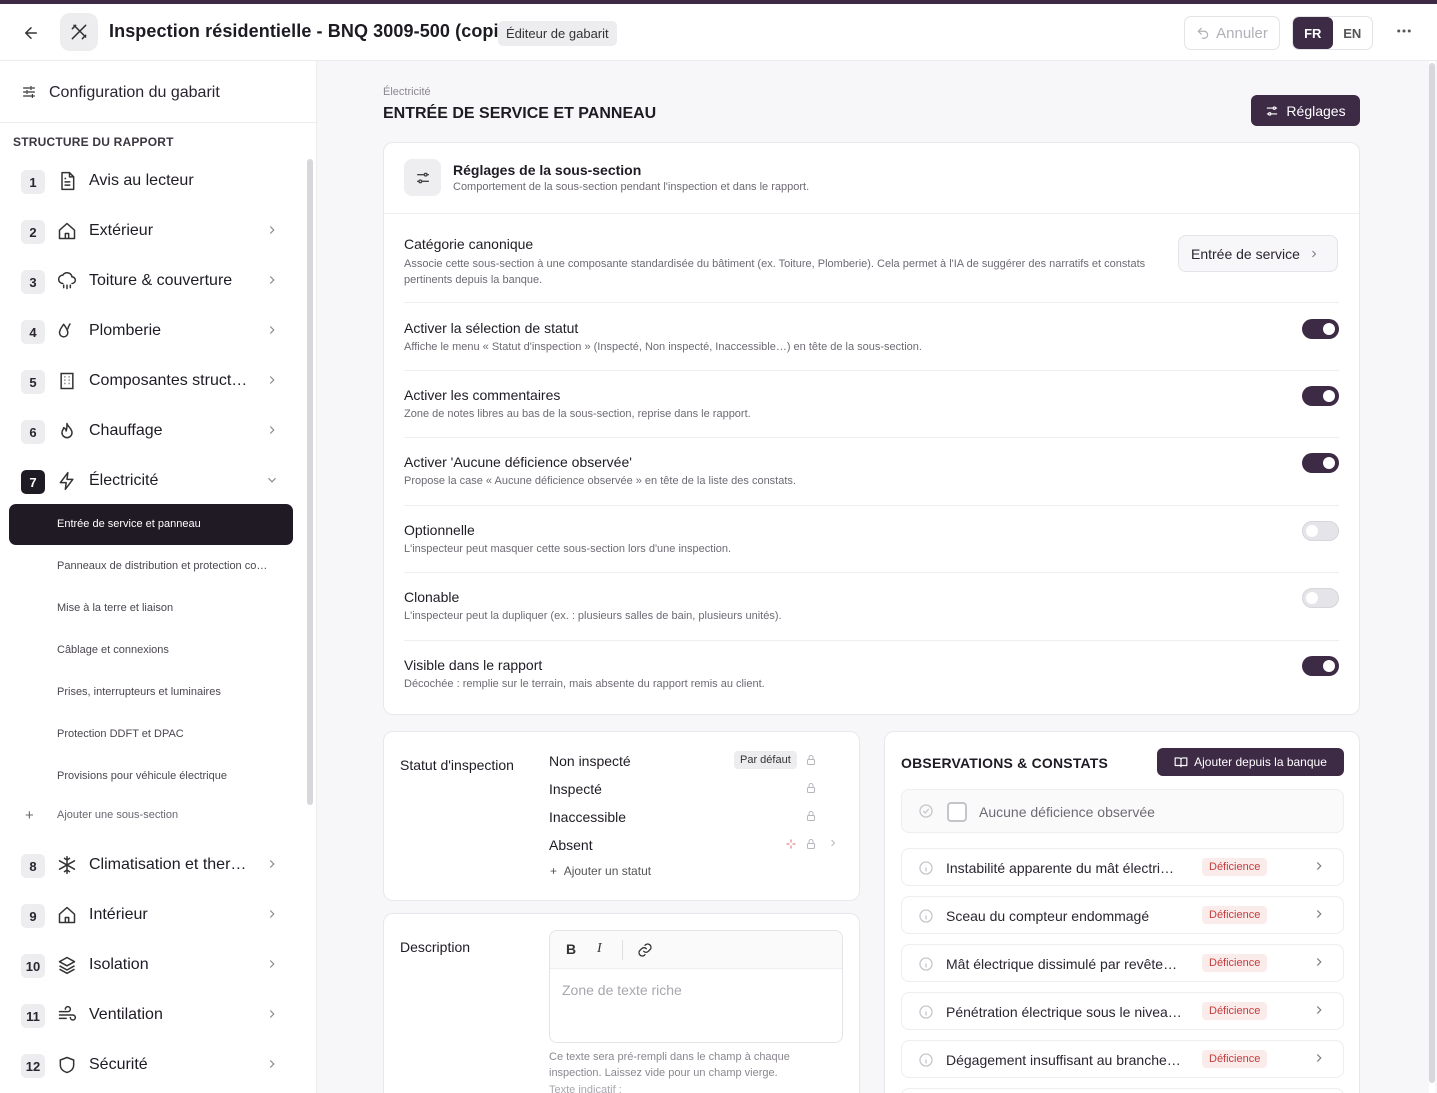 The image size is (1437, 1093). What do you see at coordinates (520, 113) in the screenshot?
I see `page-title: ENTRÉE DE SERVICE ET PANNEAU` at bounding box center [520, 113].